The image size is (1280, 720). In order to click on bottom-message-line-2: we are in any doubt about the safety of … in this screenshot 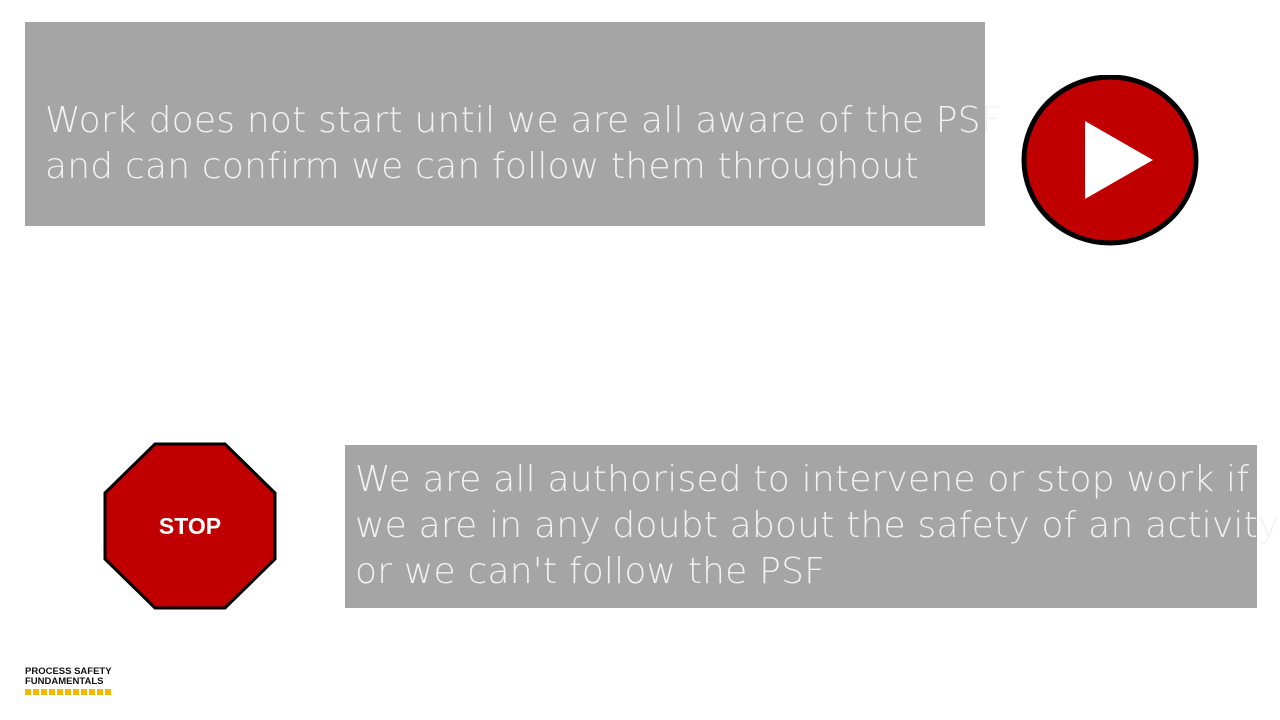, I will do `click(817, 525)`.